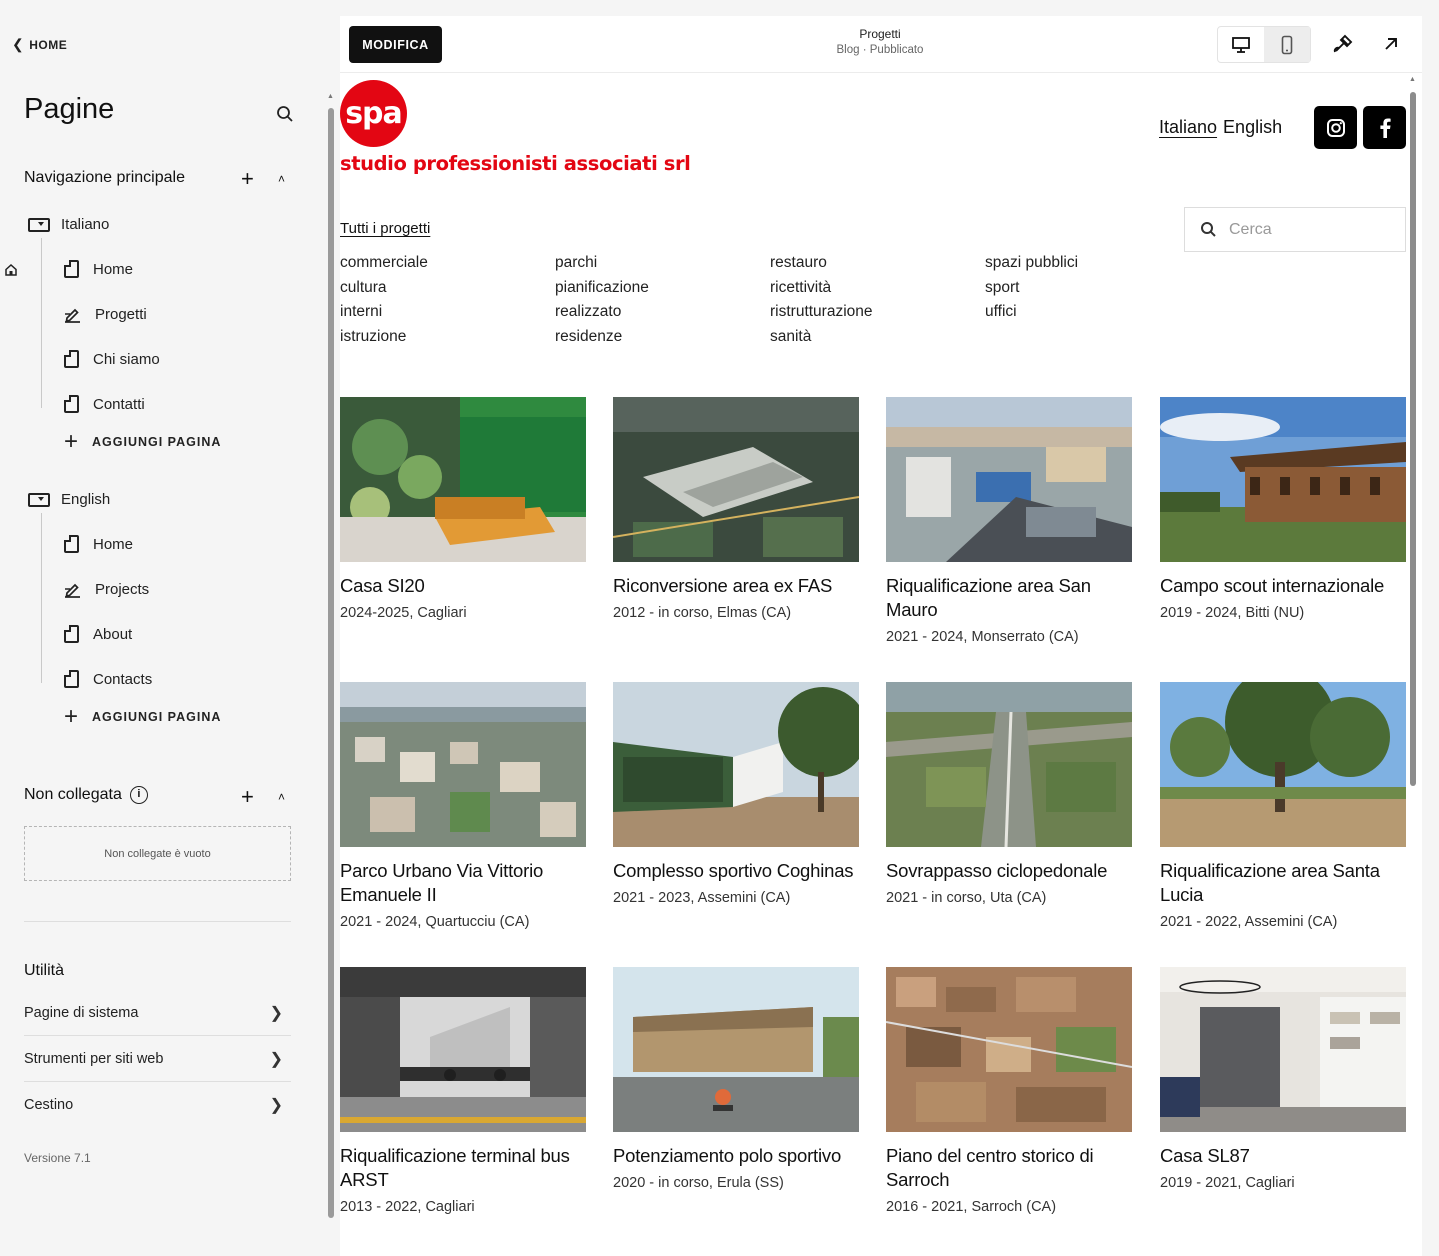 The image size is (1439, 1256). Describe the element at coordinates (69, 499) in the screenshot. I see `folder-english: English` at that location.